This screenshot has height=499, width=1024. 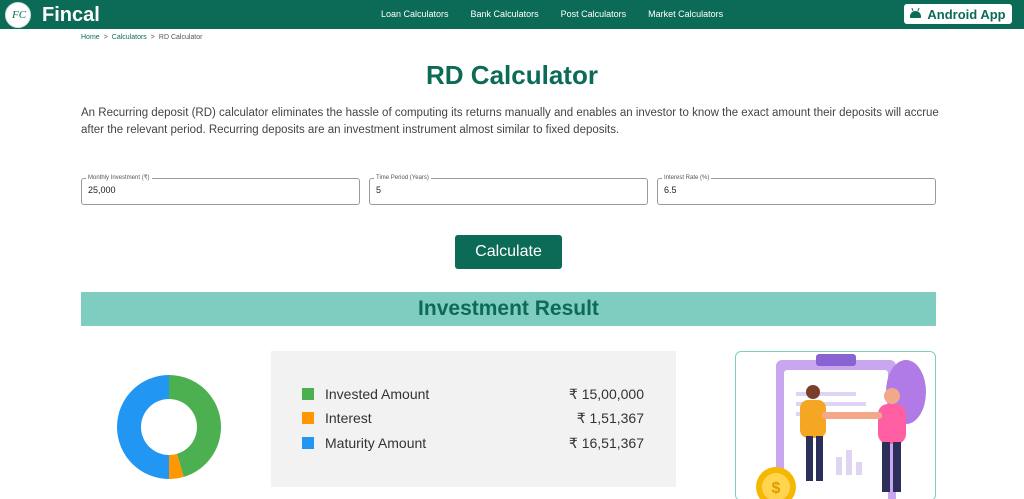 I want to click on result-value-maturity: ₹ 16,51,367, so click(x=606, y=443).